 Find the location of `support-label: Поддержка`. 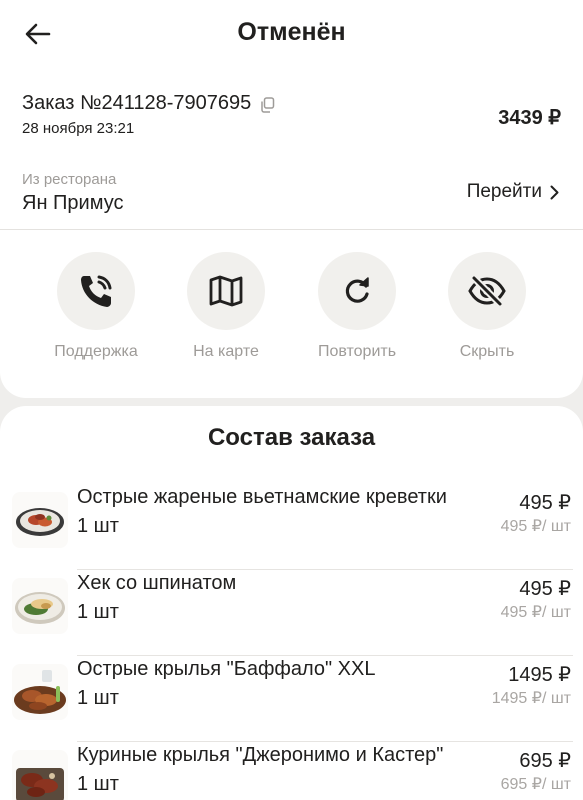

support-label: Поддержка is located at coordinates (96, 351).